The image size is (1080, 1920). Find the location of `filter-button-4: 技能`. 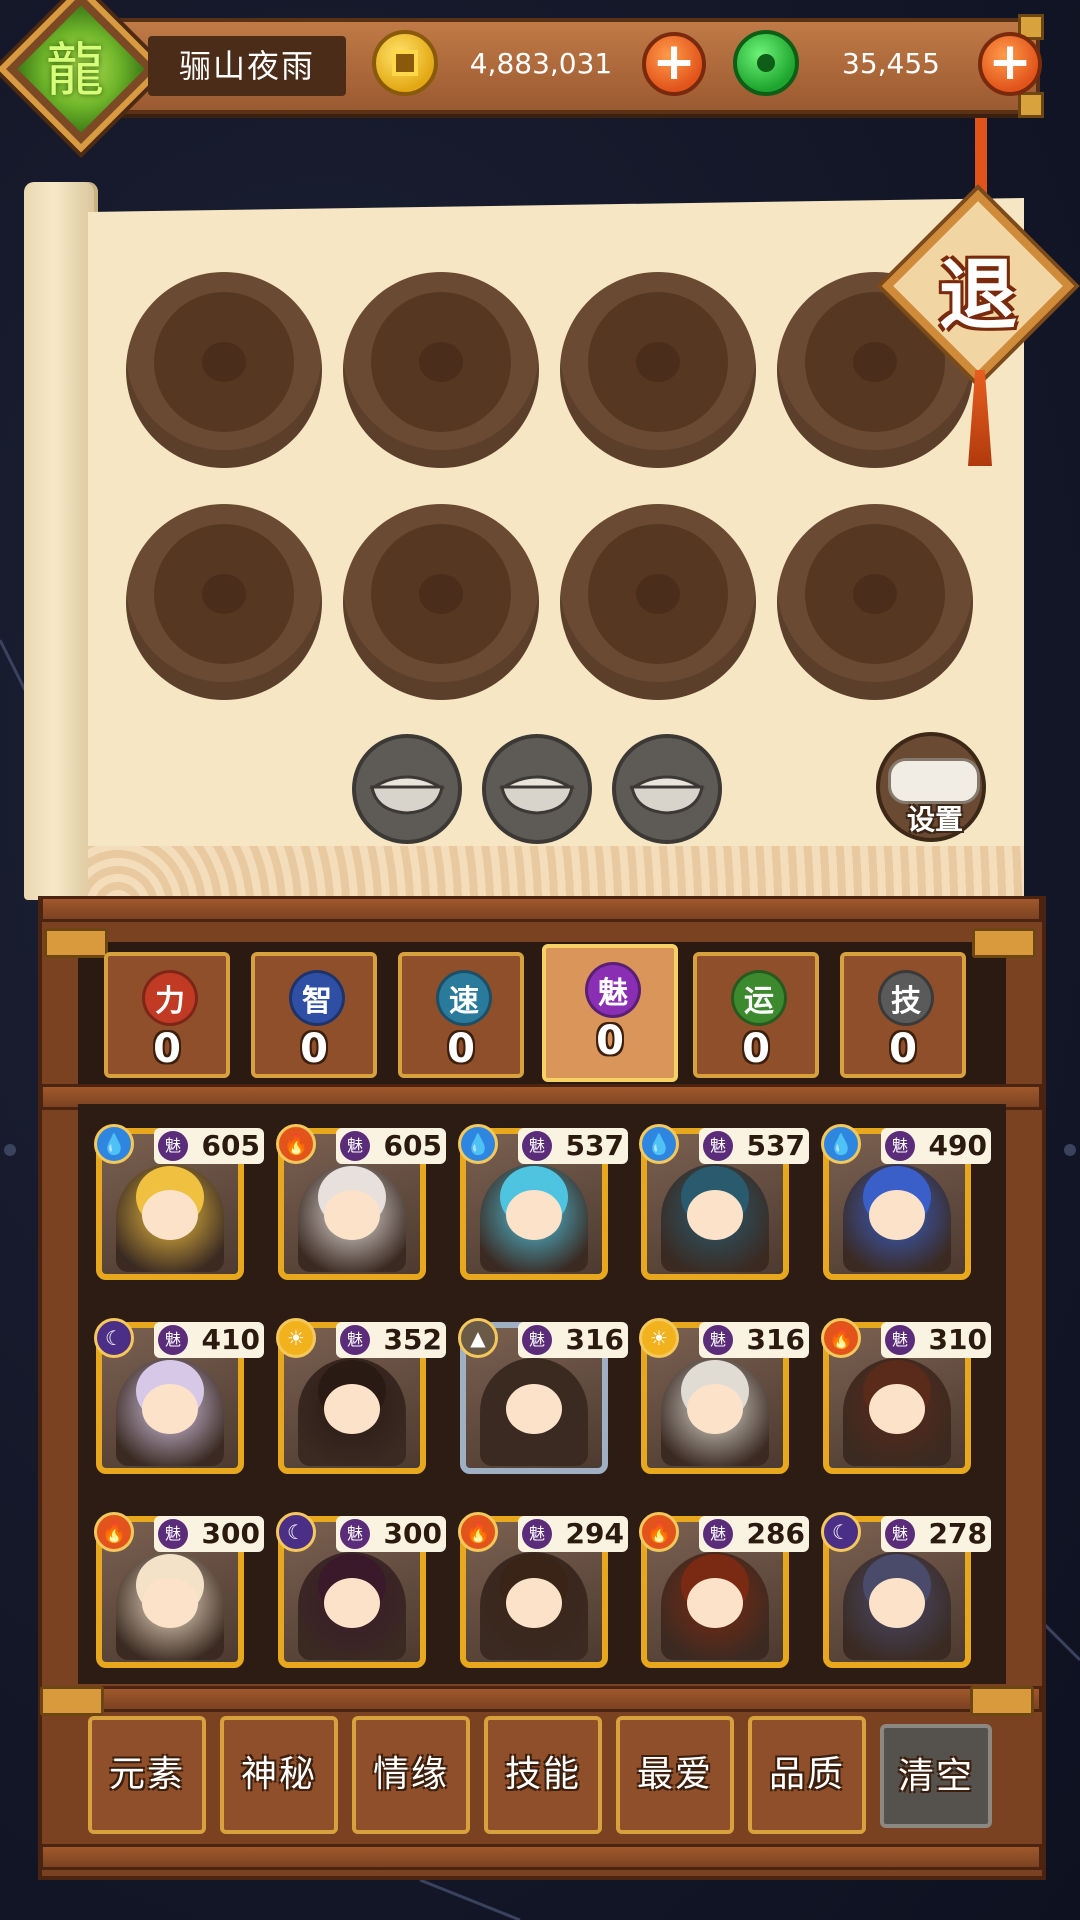

filter-button-4: 技能 is located at coordinates (543, 1775).